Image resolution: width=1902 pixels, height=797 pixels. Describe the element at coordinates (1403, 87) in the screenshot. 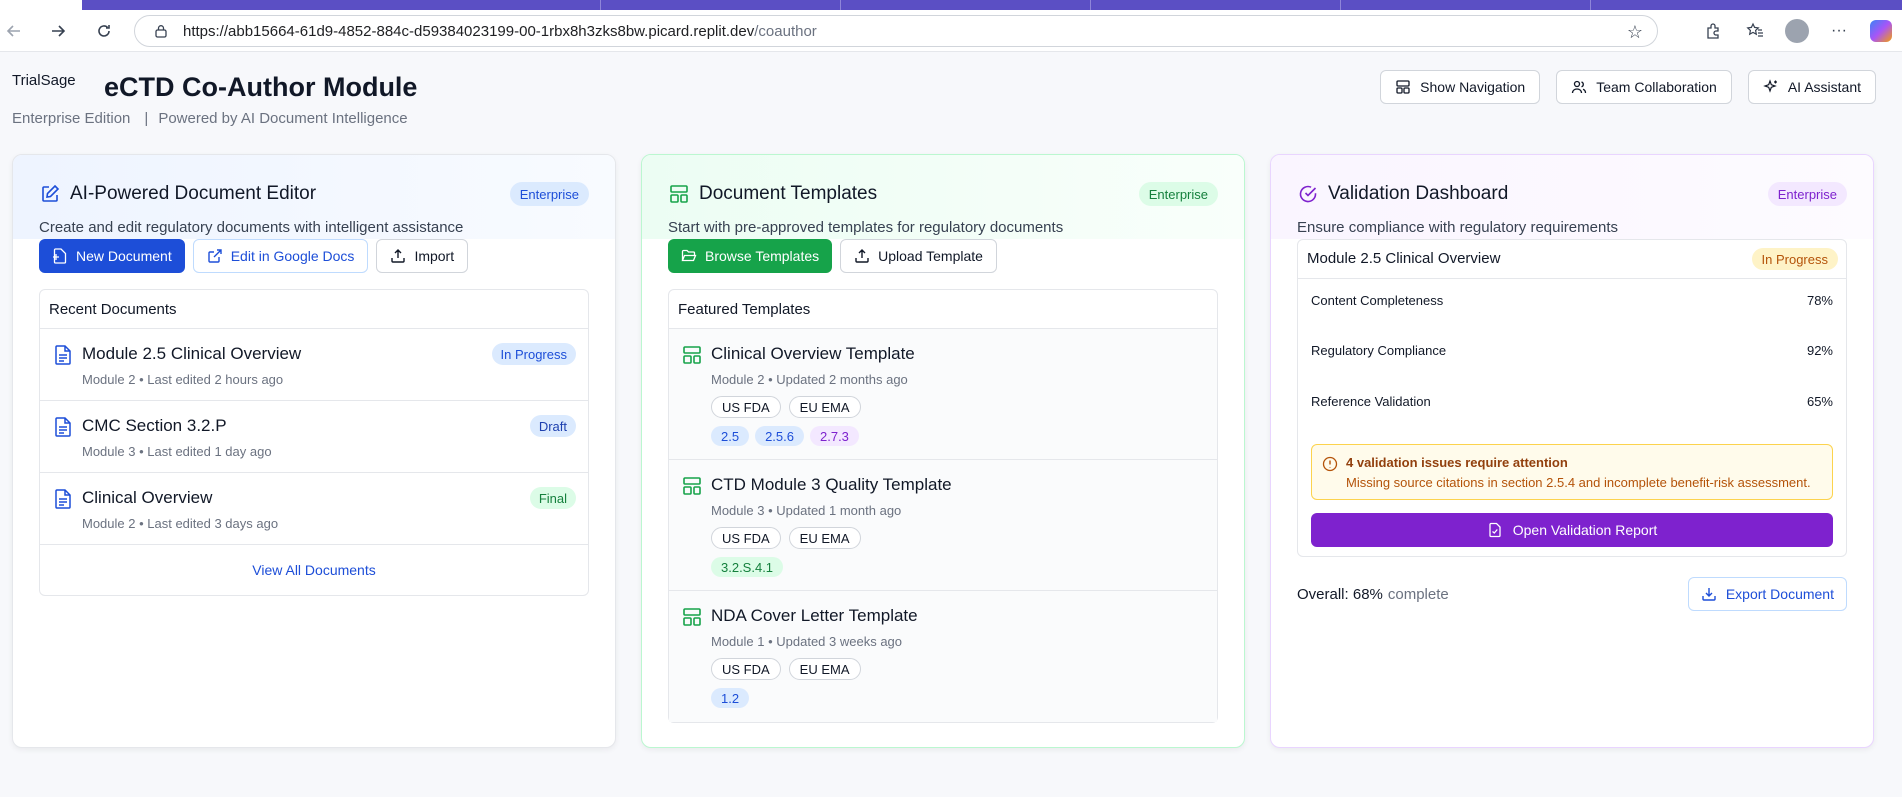

I see `layout-icon` at that location.